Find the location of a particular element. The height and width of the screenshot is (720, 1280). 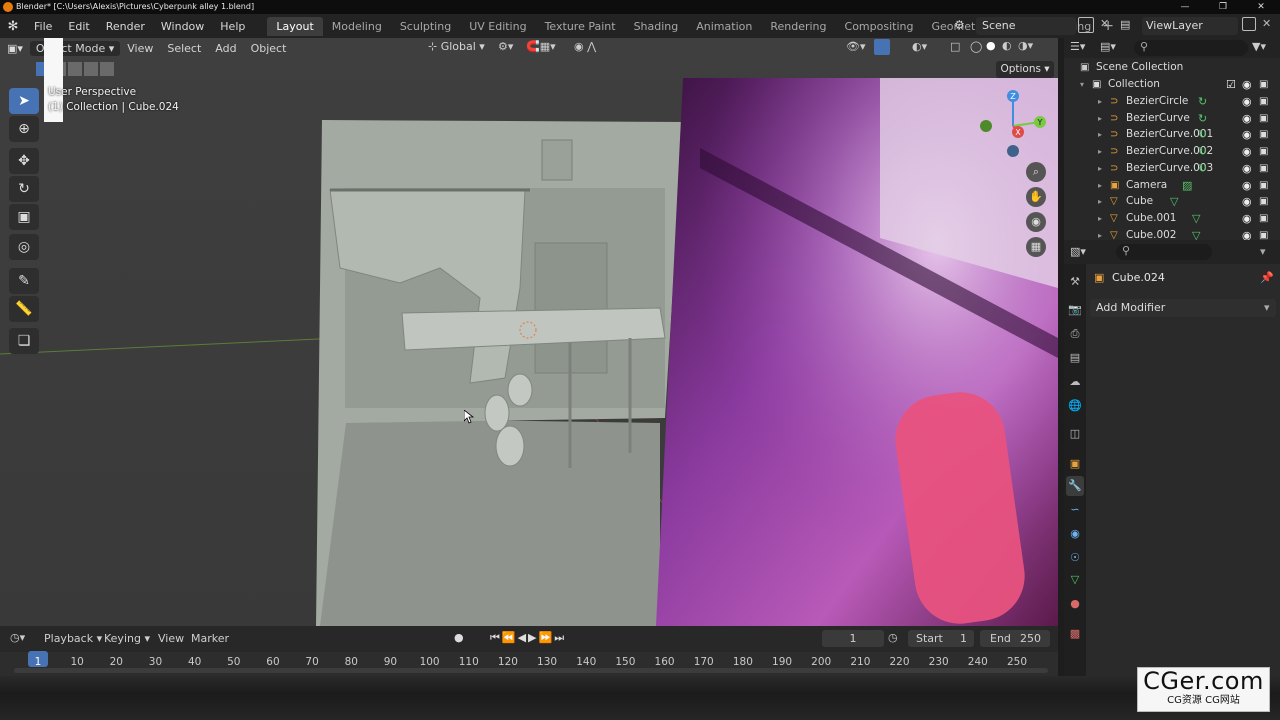

rotate-tool: ↻ is located at coordinates (24, 189).